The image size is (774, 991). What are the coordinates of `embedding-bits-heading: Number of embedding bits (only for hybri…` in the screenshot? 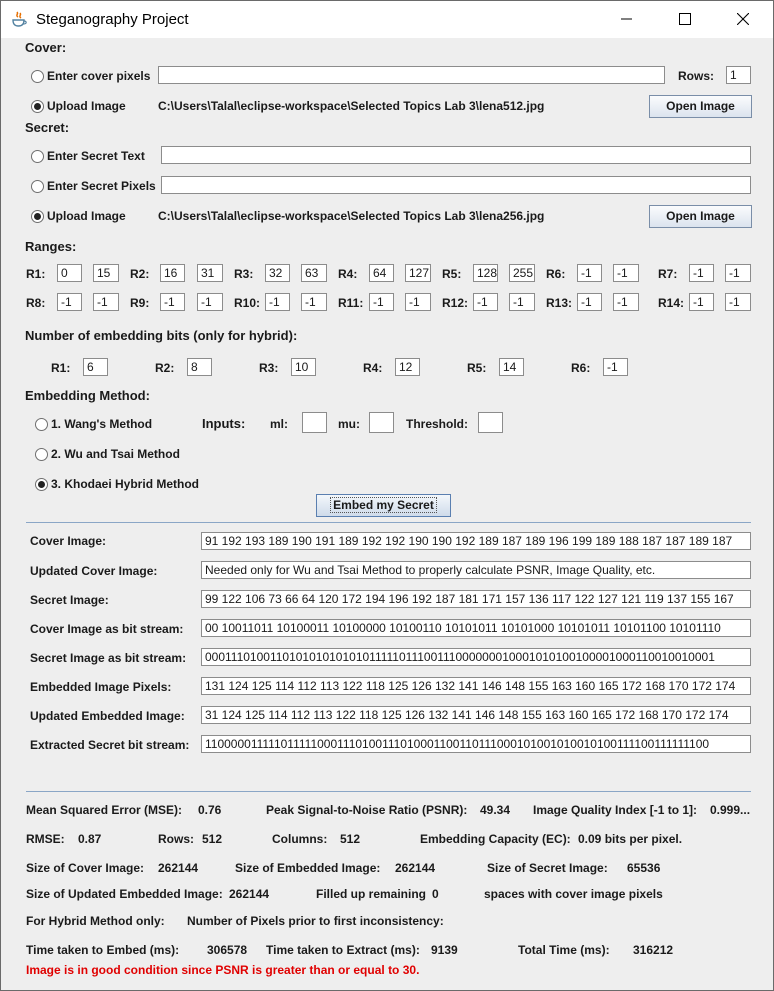 It's located at (161, 335).